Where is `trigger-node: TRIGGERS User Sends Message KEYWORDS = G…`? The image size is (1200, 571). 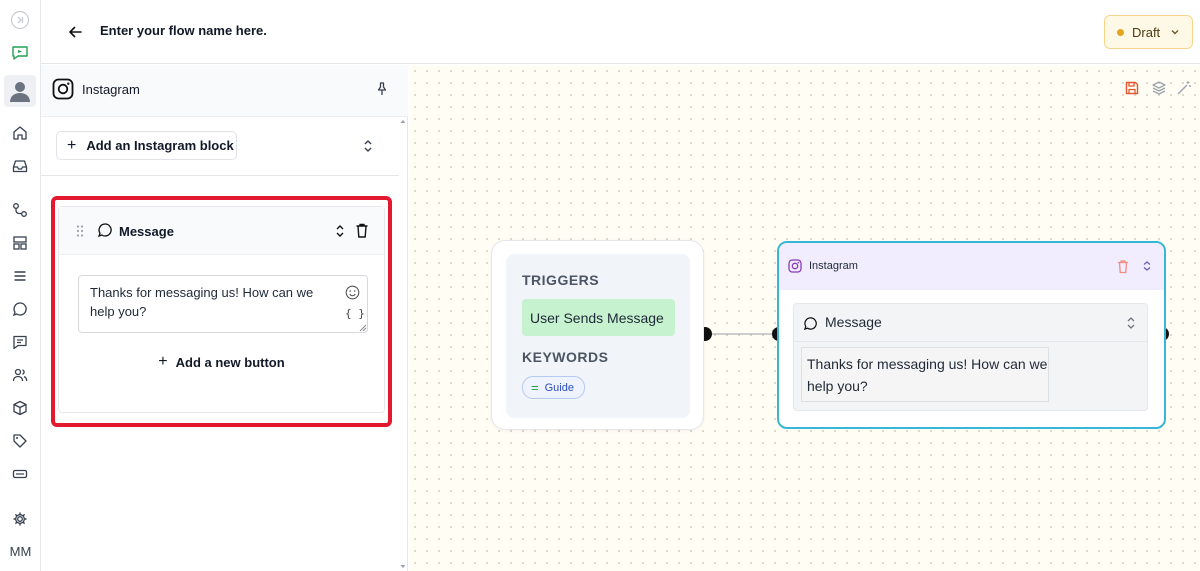
trigger-node: TRIGGERS User Sends Message KEYWORDS = G… is located at coordinates (597, 335).